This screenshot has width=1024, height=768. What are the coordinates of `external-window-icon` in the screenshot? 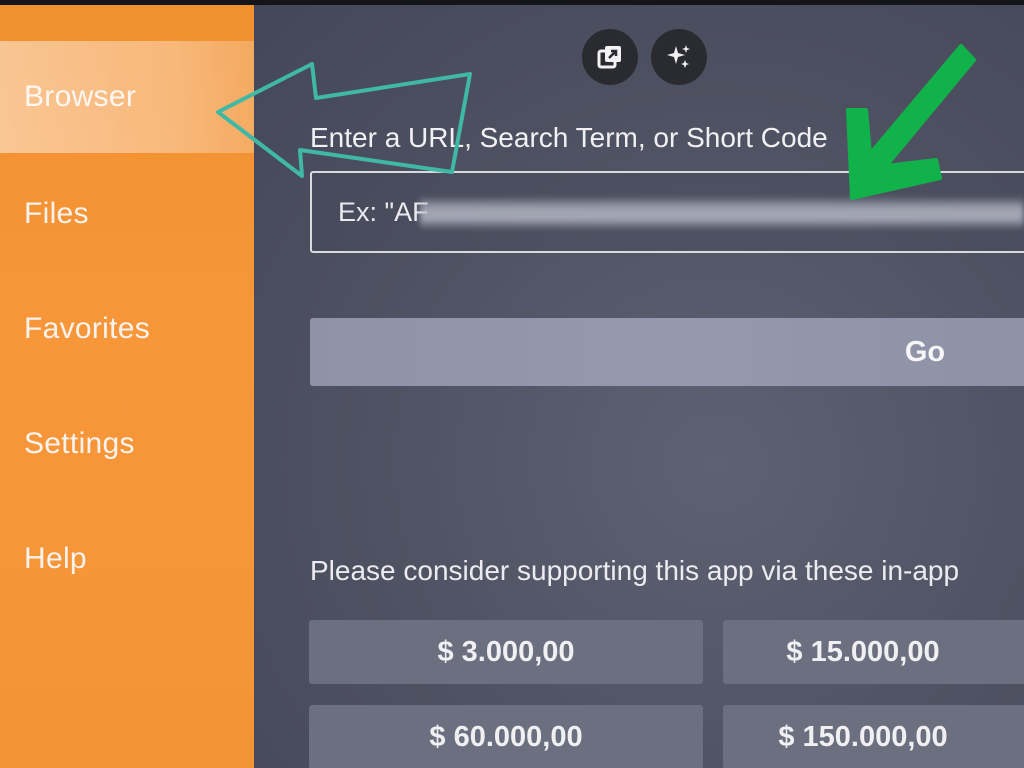 It's located at (609, 57).